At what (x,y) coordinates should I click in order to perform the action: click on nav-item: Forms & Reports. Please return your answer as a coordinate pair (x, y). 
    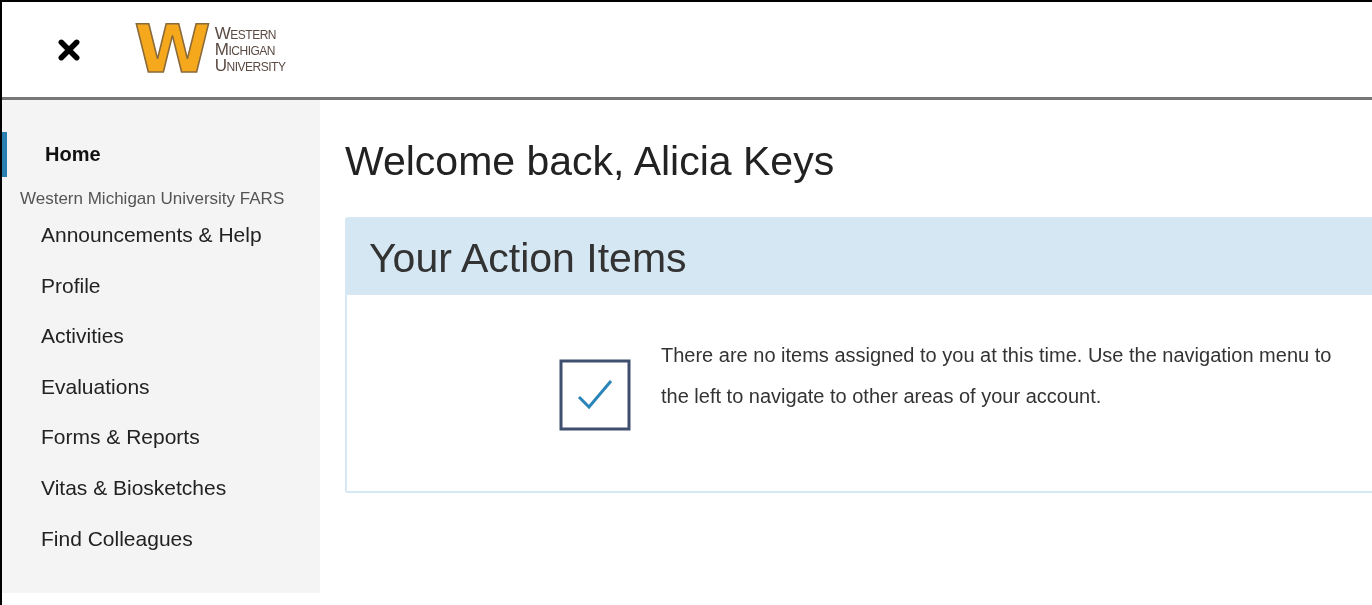
    Looking at the image, I should click on (161, 437).